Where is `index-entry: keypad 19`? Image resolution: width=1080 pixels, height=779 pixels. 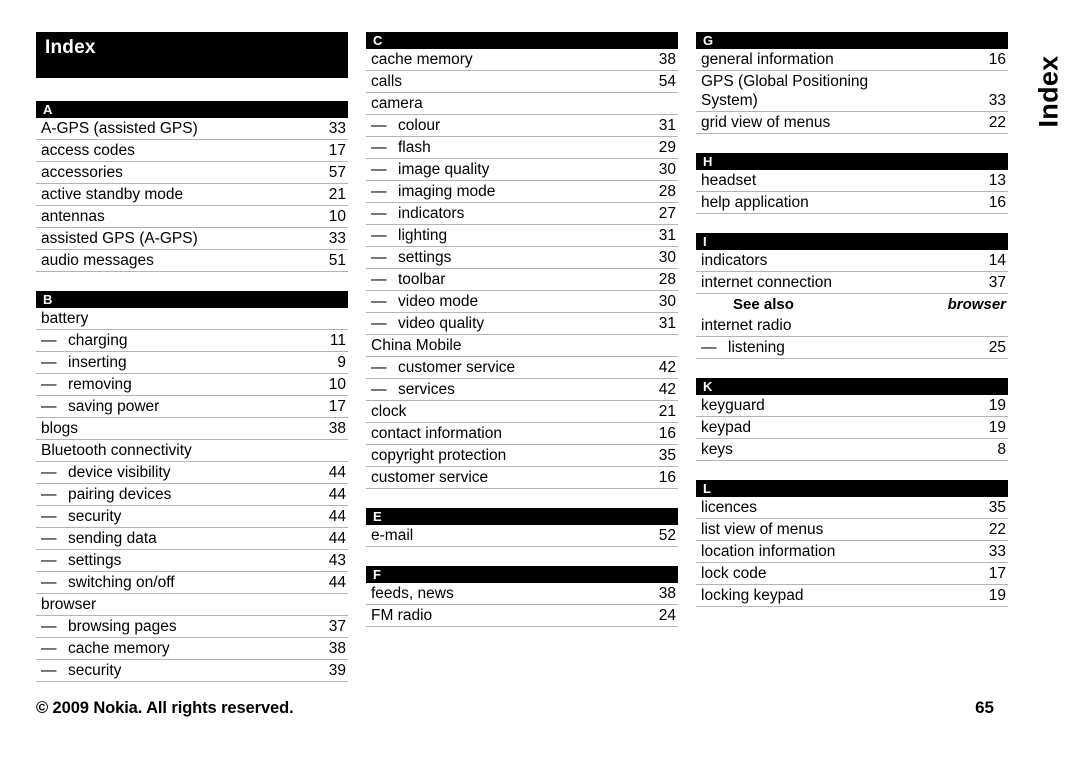
index-entry: keypad 19 is located at coordinates (852, 428).